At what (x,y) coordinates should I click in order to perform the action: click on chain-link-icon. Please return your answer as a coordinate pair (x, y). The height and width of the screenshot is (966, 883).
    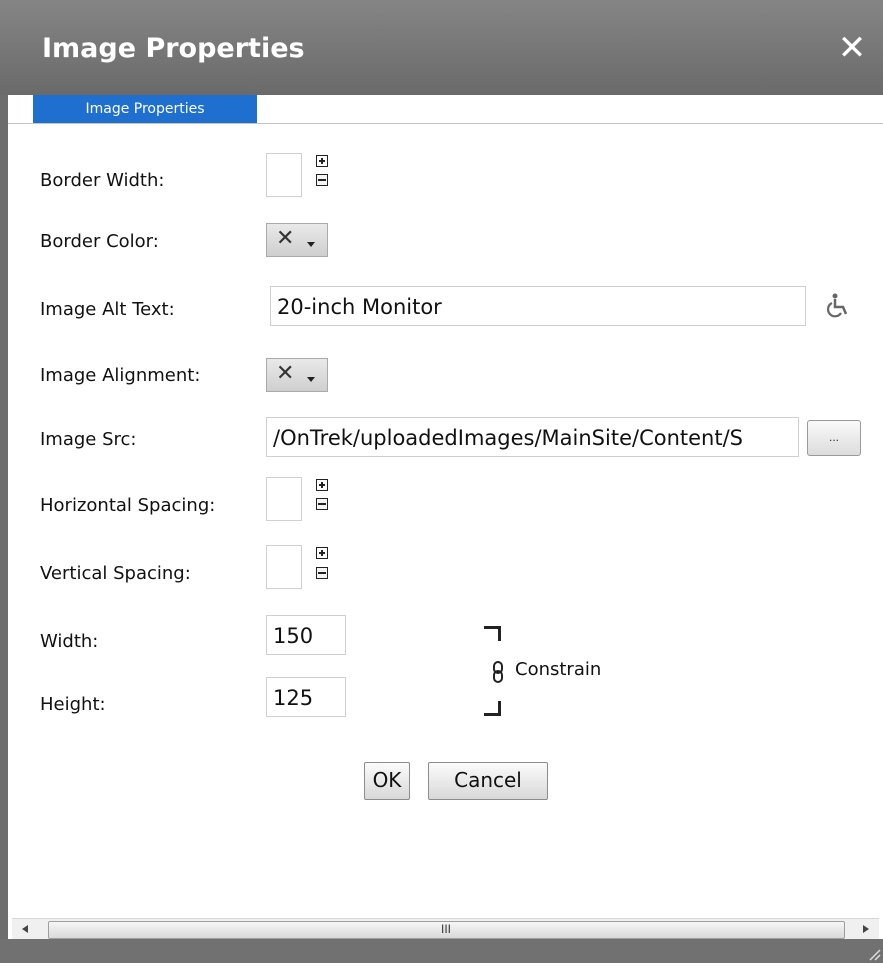
    Looking at the image, I should click on (498, 672).